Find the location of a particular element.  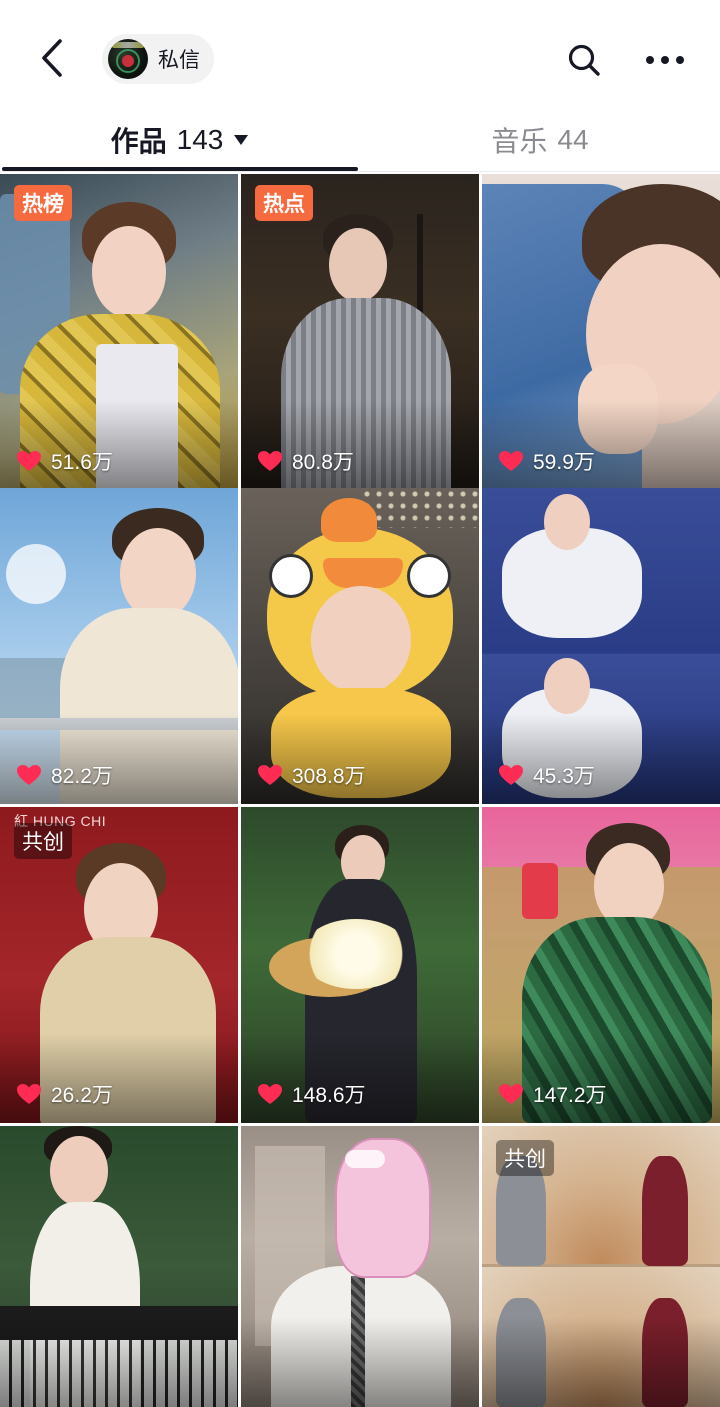

search-icon is located at coordinates (584, 60).